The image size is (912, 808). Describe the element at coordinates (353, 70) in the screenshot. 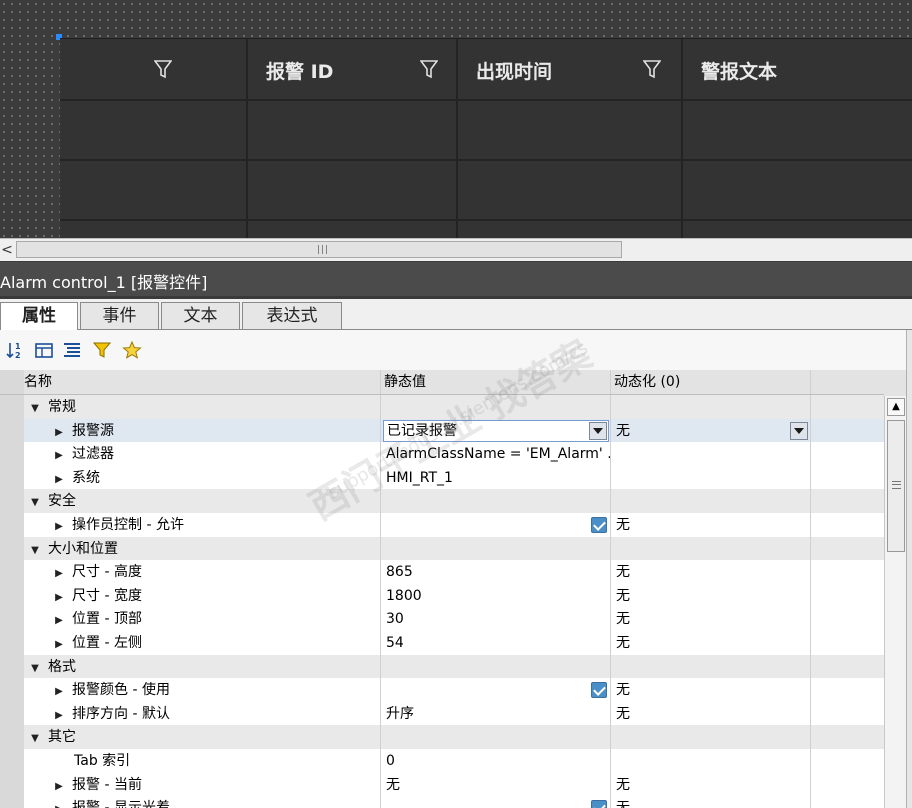

I see `alarm-column-header: 报警 ID` at that location.